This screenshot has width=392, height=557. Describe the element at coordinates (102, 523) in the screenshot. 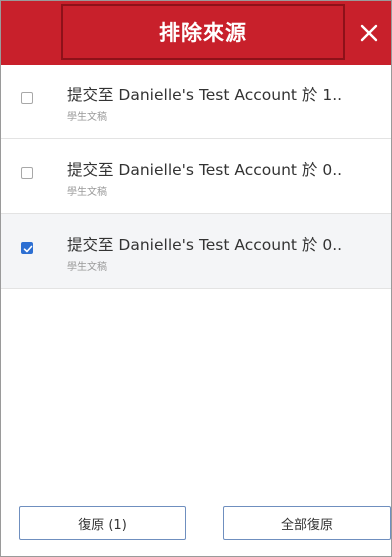

I see `restore-button: 復原 (1)` at that location.